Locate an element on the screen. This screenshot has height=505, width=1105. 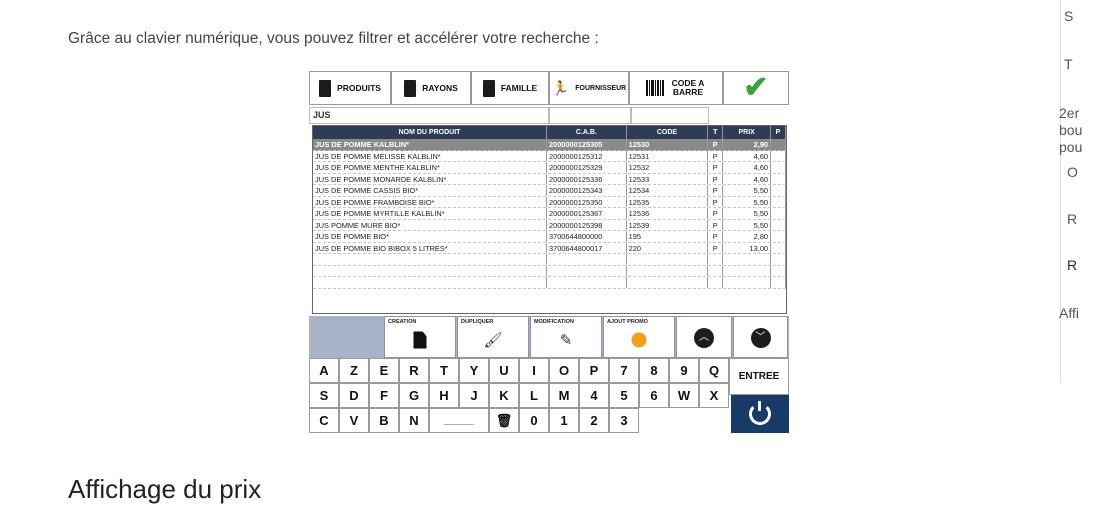
key-z: Z is located at coordinates (354, 370).